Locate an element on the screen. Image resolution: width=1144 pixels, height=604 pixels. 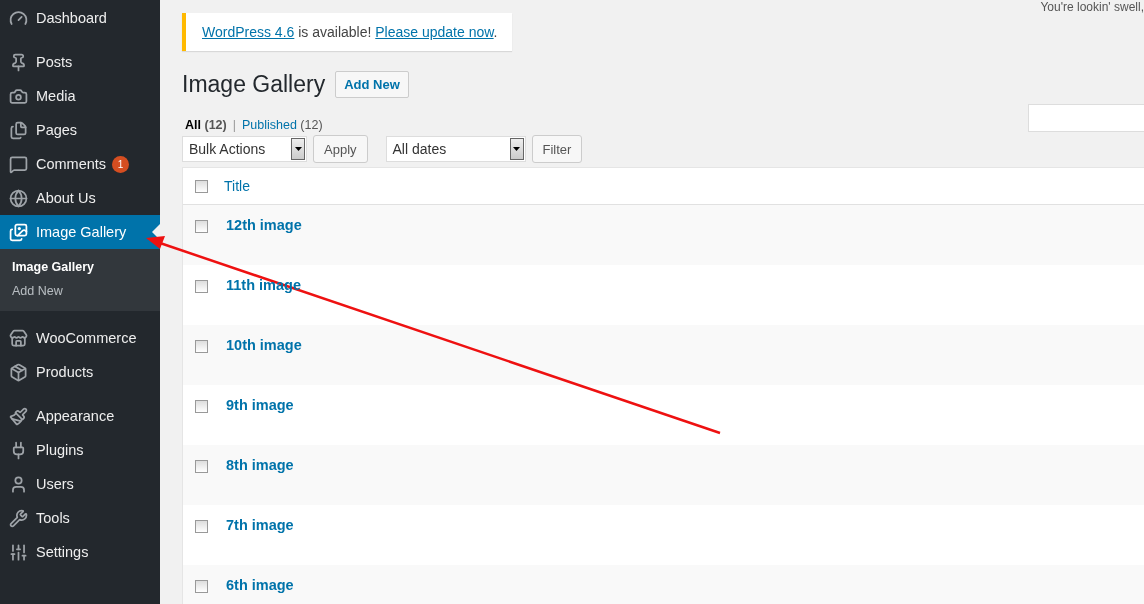
filter-button: Filter is located at coordinates (557, 149).